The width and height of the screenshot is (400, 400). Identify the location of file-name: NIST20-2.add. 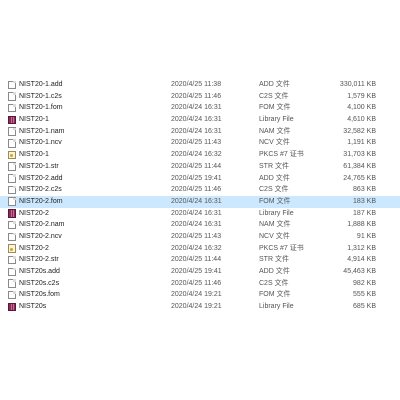
(41, 178).